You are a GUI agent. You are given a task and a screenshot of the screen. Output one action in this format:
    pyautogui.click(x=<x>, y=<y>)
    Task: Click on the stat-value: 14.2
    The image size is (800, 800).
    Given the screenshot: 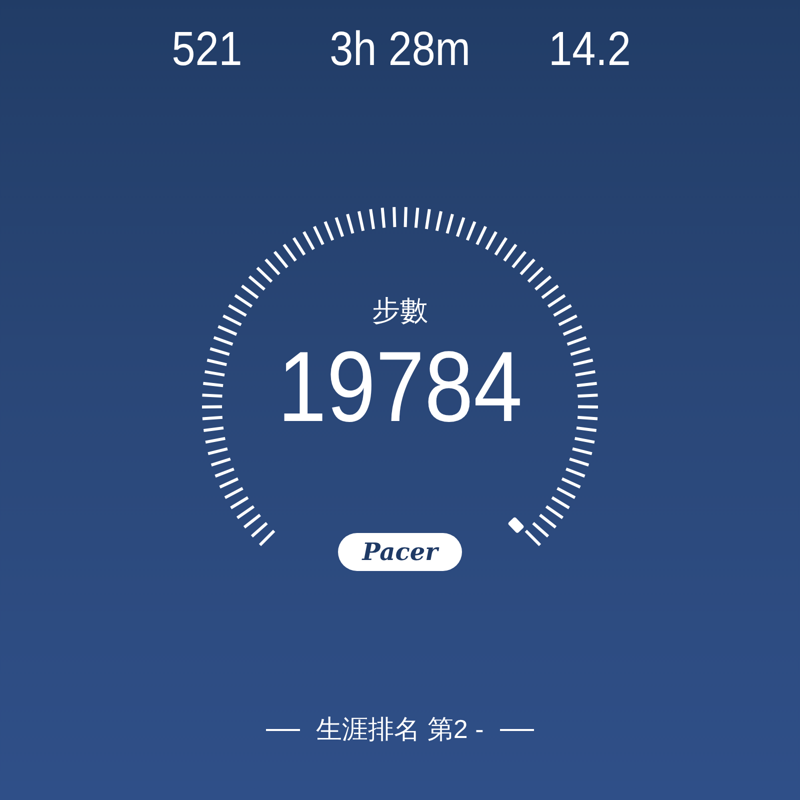 What is the action you would take?
    pyautogui.click(x=590, y=50)
    